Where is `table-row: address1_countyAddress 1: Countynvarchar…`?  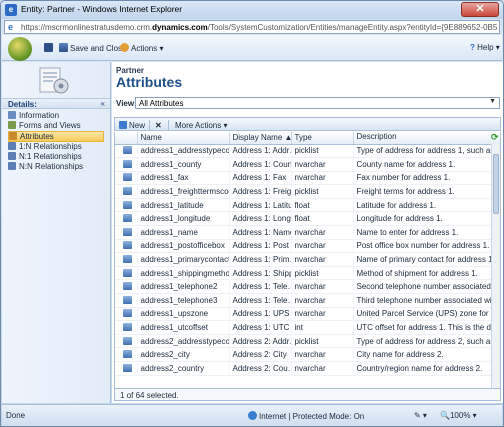 table-row: address1_countyAddress 1: Countynvarchar… is located at coordinates (307, 164).